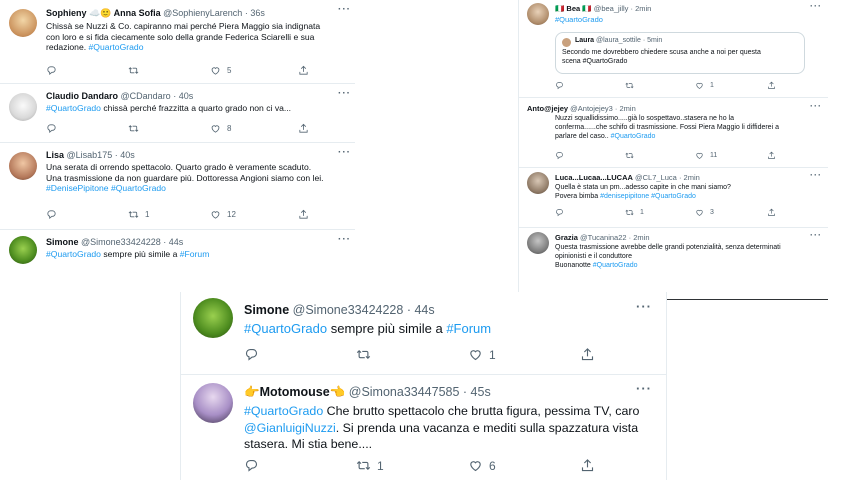 The width and height of the screenshot is (854, 480). Describe the element at coordinates (294, 392) in the screenshot. I see `tweet-author-name: 👉Motomouse👈` at that location.